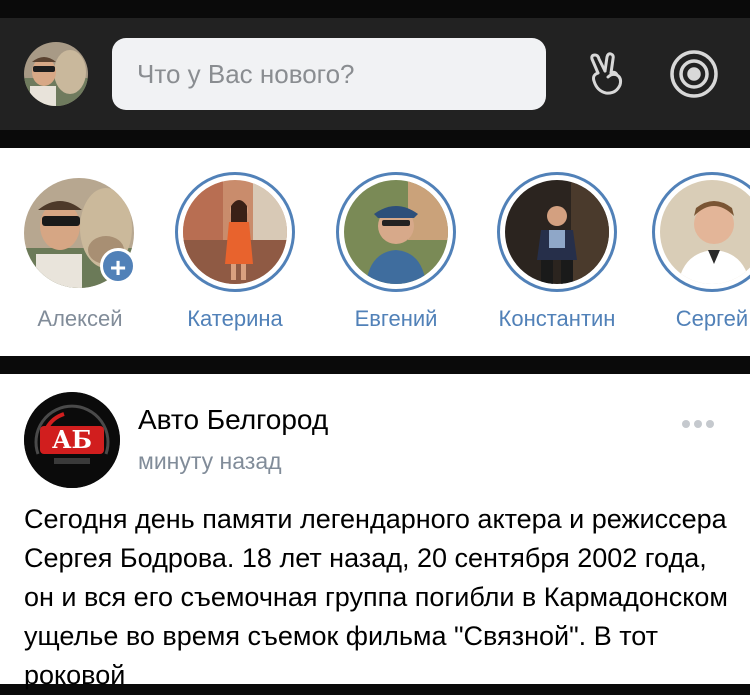 This screenshot has width=750, height=695. I want to click on post-author: Авто Белгород, so click(233, 420).